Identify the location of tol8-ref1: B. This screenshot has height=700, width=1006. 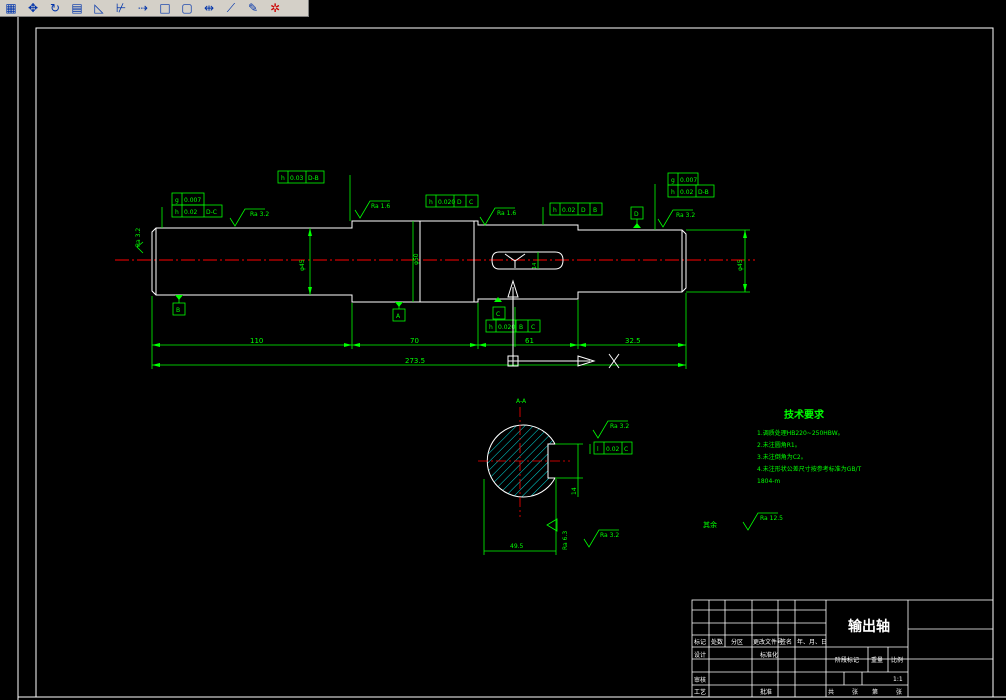
(521, 327).